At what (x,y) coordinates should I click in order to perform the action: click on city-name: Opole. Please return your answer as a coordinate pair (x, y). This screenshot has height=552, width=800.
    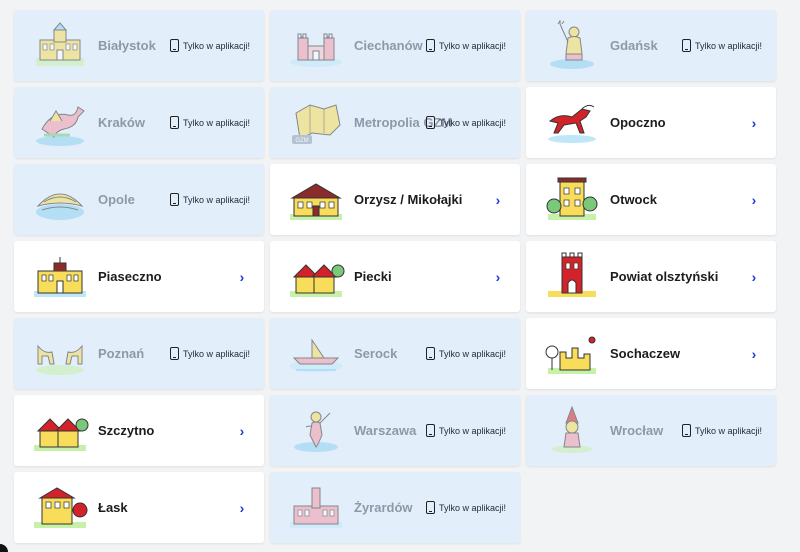
    Looking at the image, I should click on (116, 199).